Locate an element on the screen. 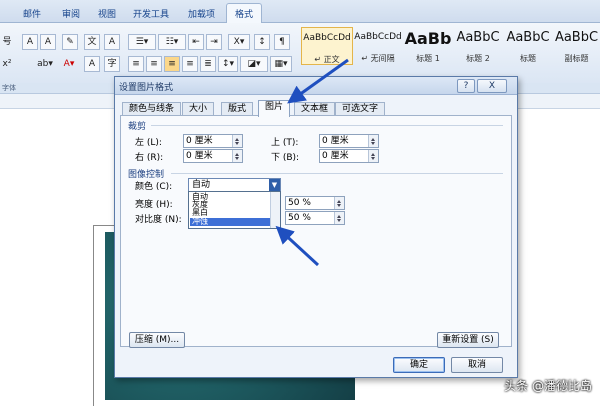 The image size is (600, 406). color-option-black-white: 黑白 is located at coordinates (230, 213).